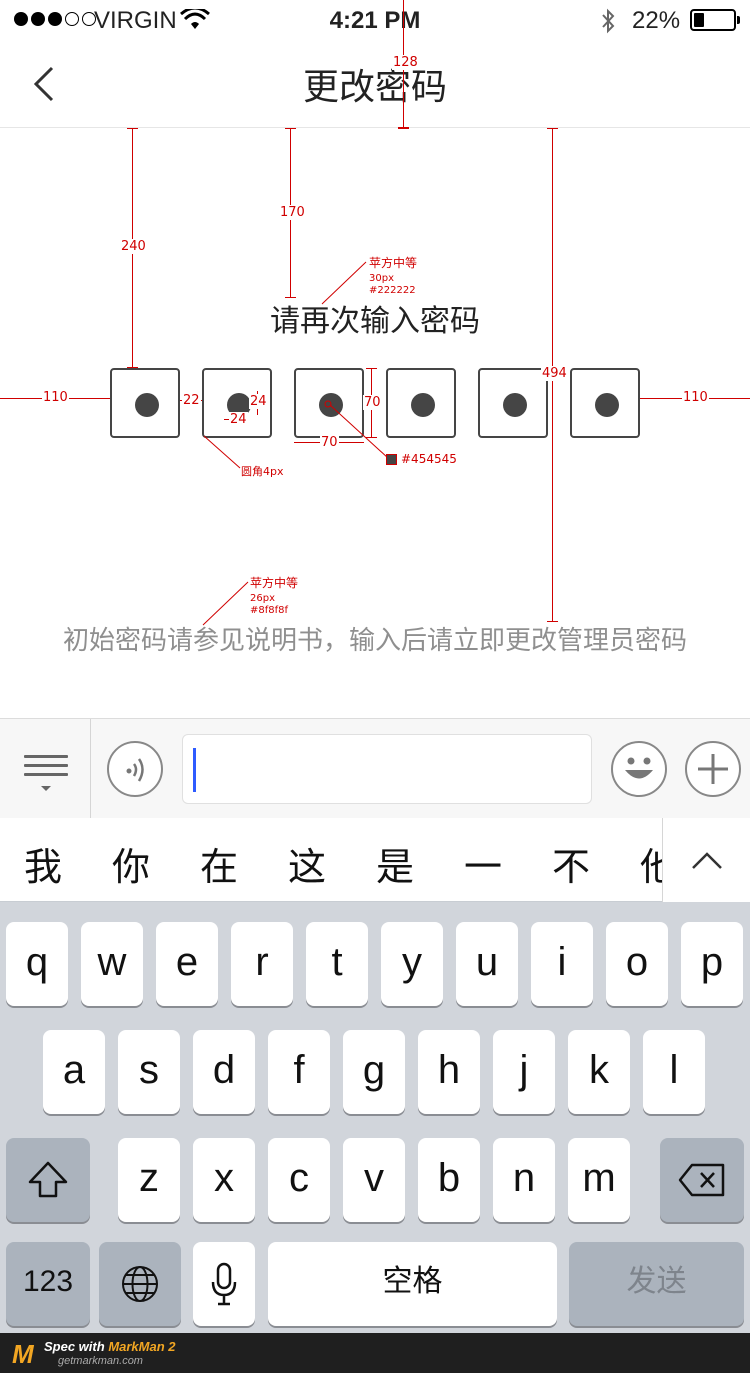 Image resolution: width=750 pixels, height=1373 pixels. Describe the element at coordinates (375, 860) in the screenshot. I see `candidate-bar: 我你在这是一不他` at that location.